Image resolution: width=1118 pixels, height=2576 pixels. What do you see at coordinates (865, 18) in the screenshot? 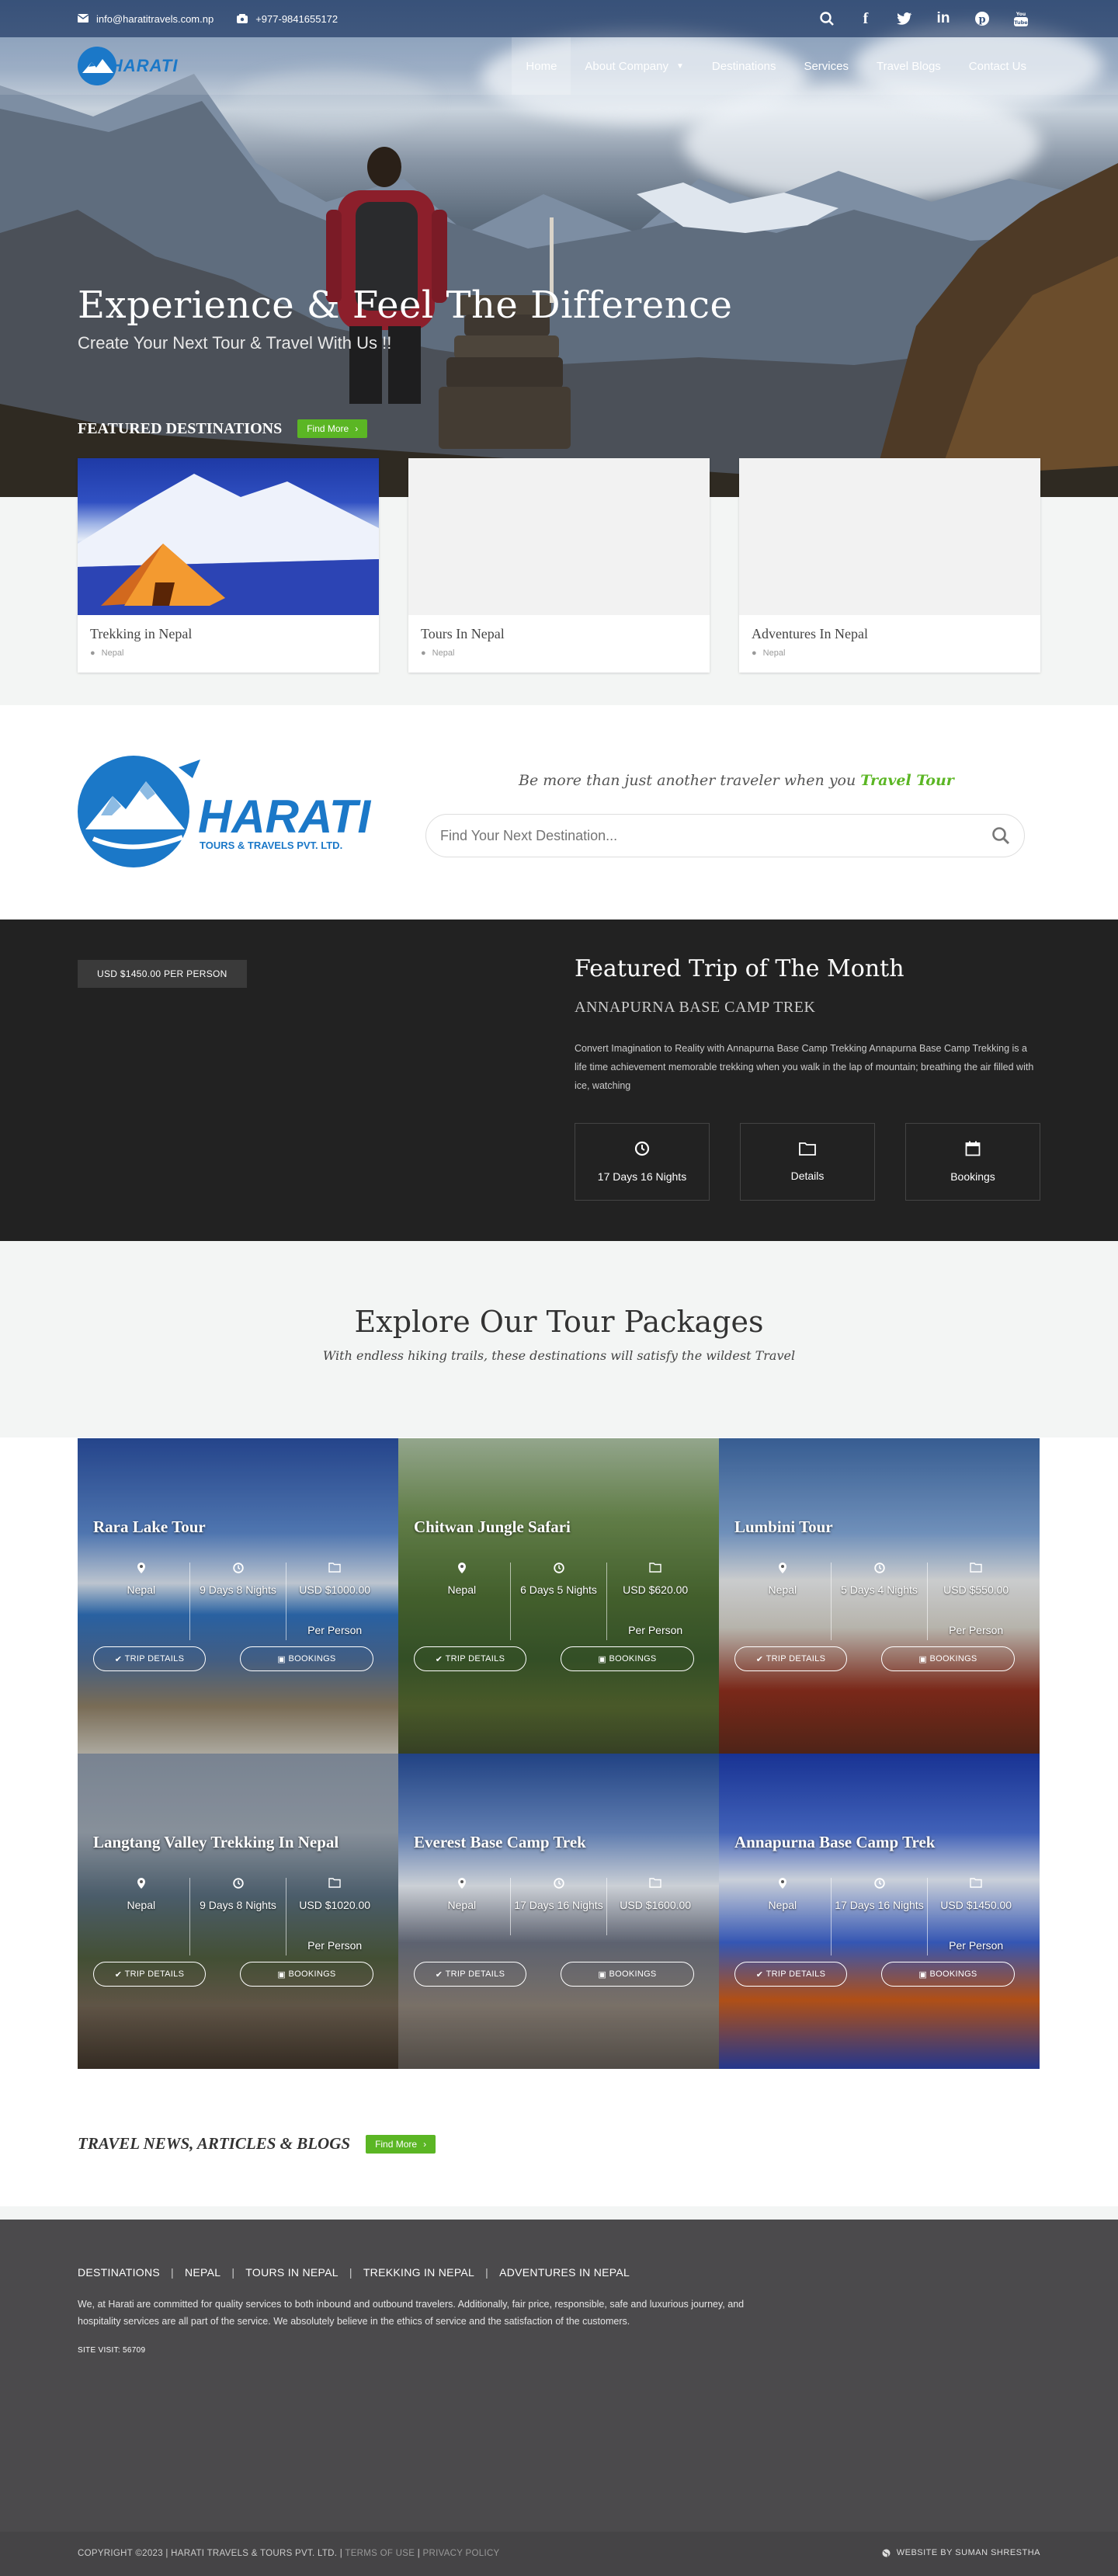
I see `facebook-icon: f` at bounding box center [865, 18].